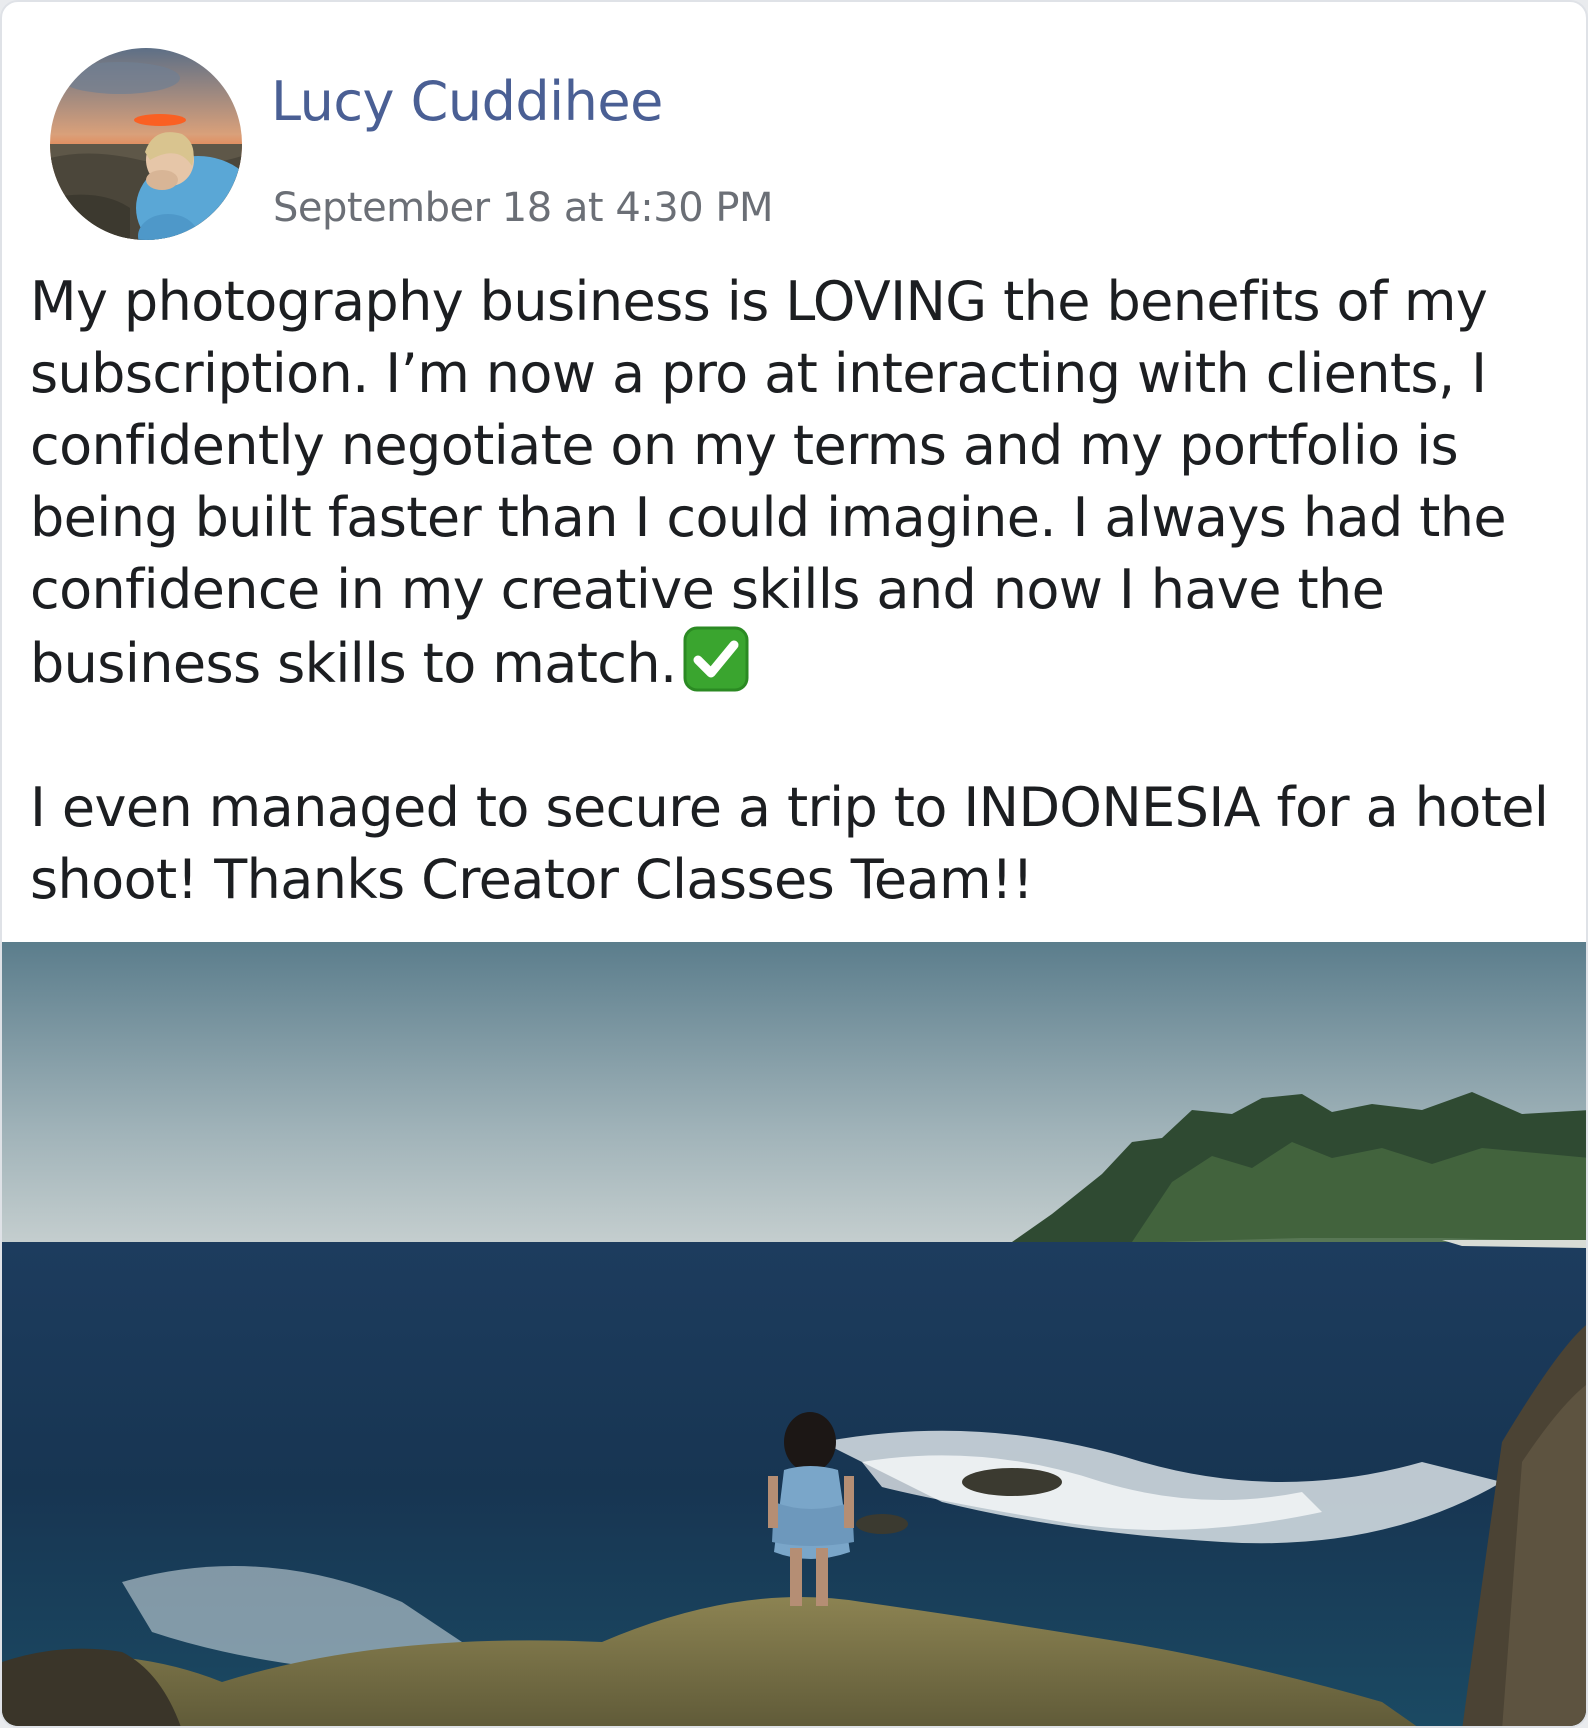 The width and height of the screenshot is (1588, 1728). I want to click on post-header: Lucy Cuddihee September 18 at 4:30 PM, so click(550, 144).